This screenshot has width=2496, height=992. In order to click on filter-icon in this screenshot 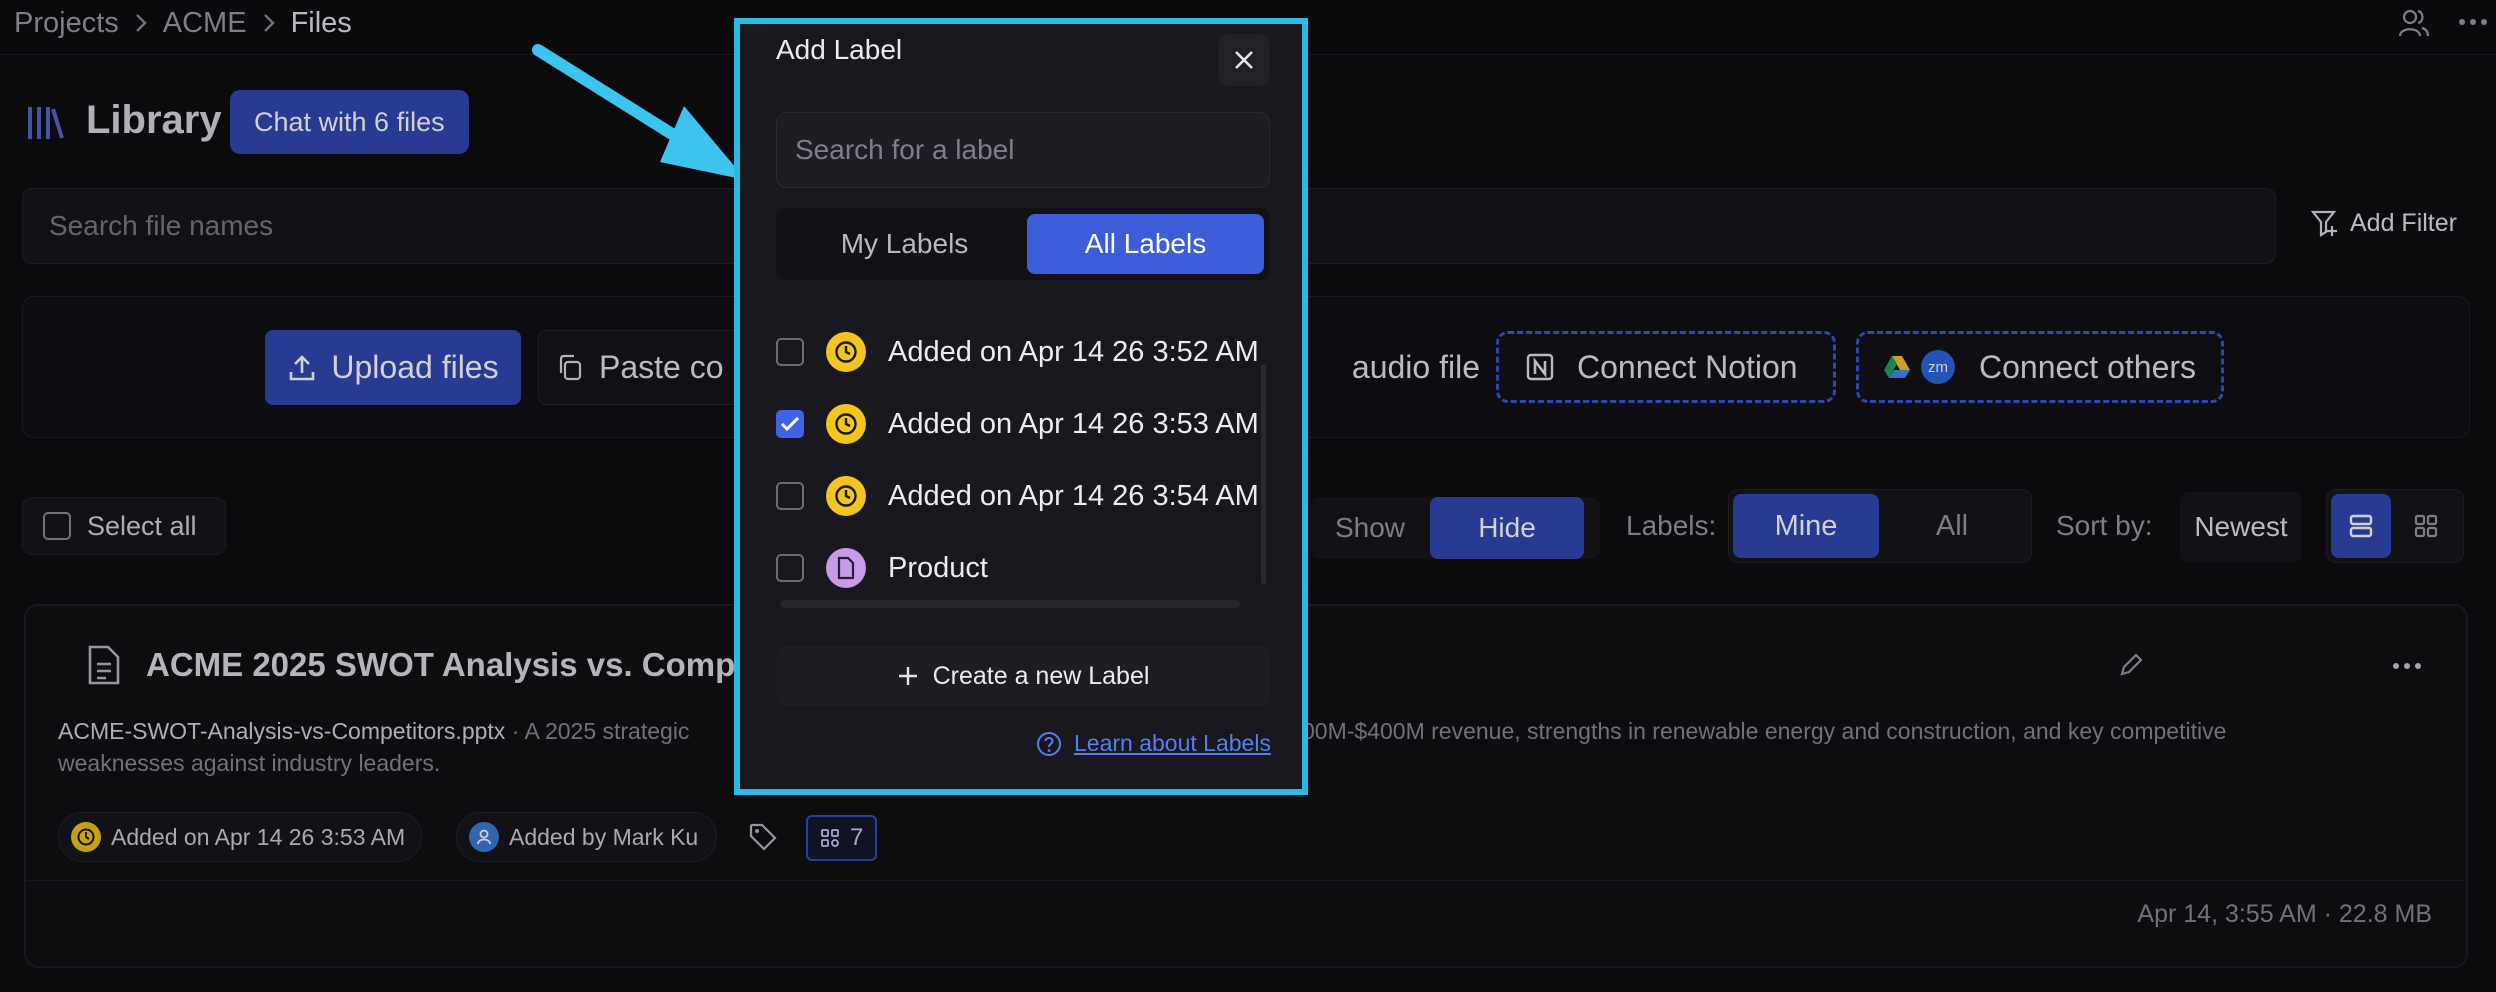, I will do `click(2325, 223)`.